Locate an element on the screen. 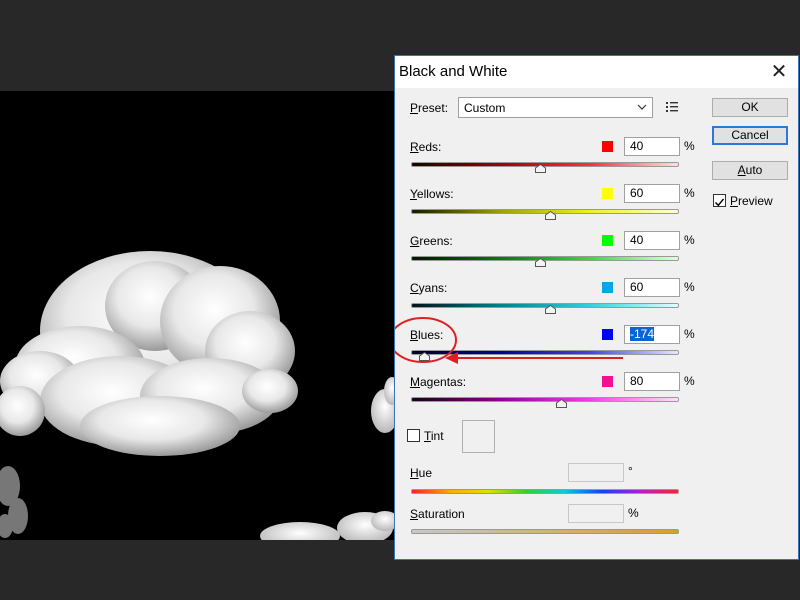  annotation-arrow-head is located at coordinates (451, 358).